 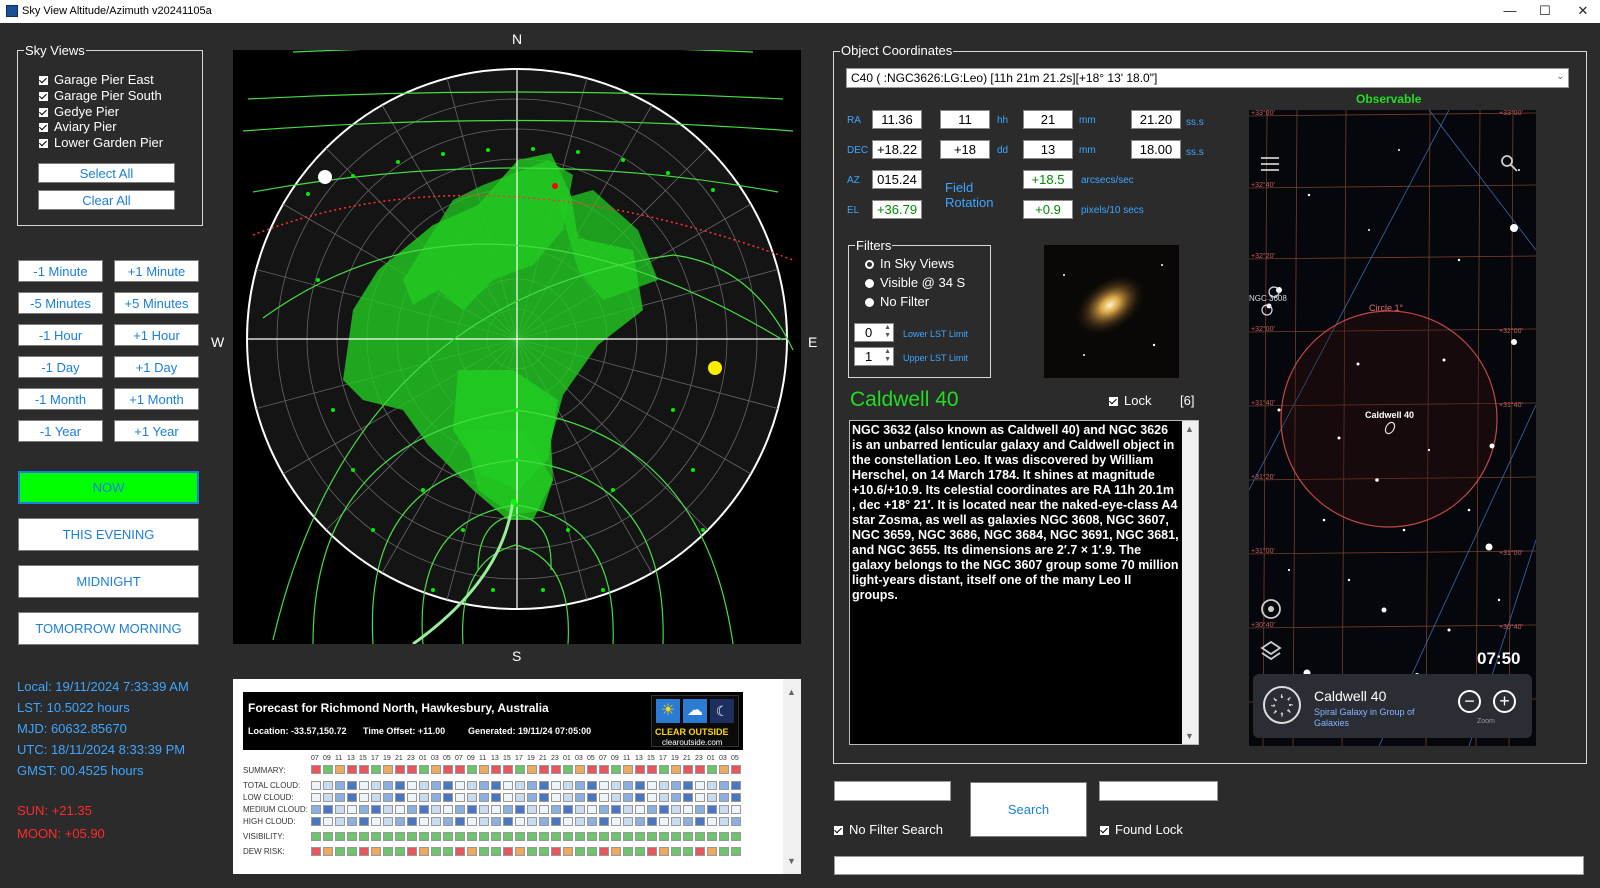 What do you see at coordinates (435, 758) in the screenshot?
I see `forecast-hour-label: 03` at bounding box center [435, 758].